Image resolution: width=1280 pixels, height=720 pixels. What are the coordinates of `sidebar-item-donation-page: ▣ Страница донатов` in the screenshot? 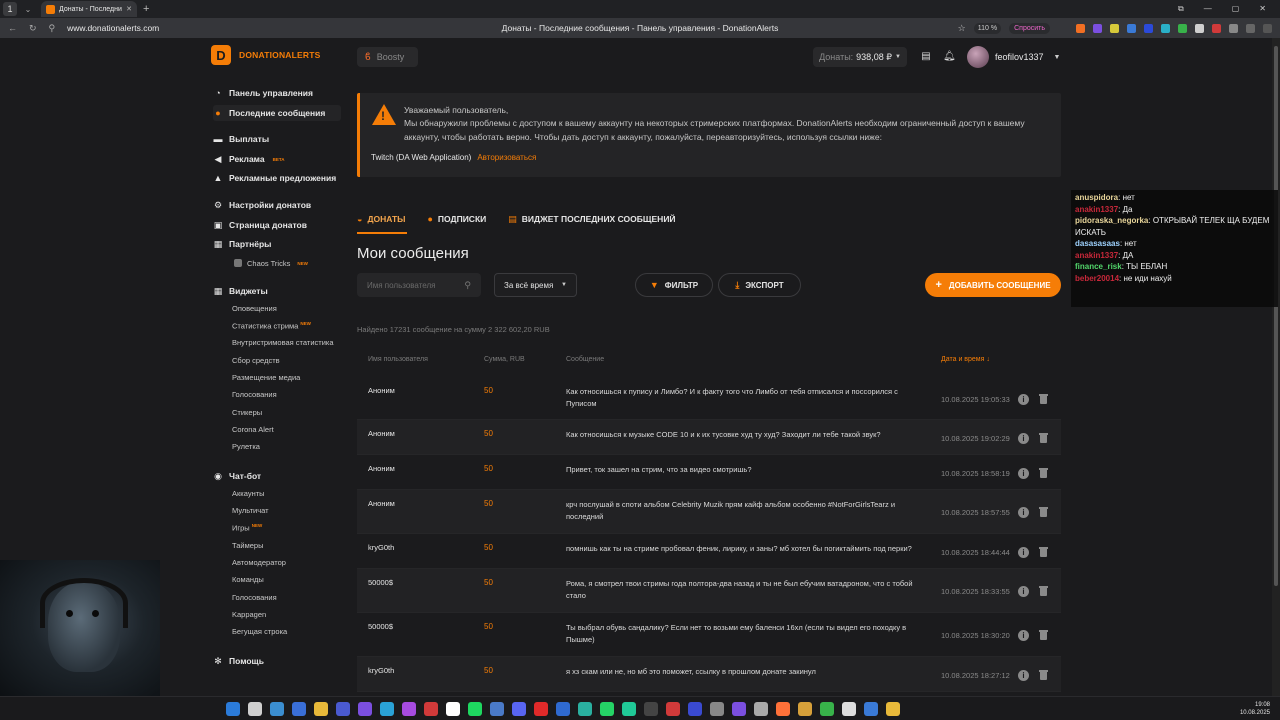 It's located at (260, 225).